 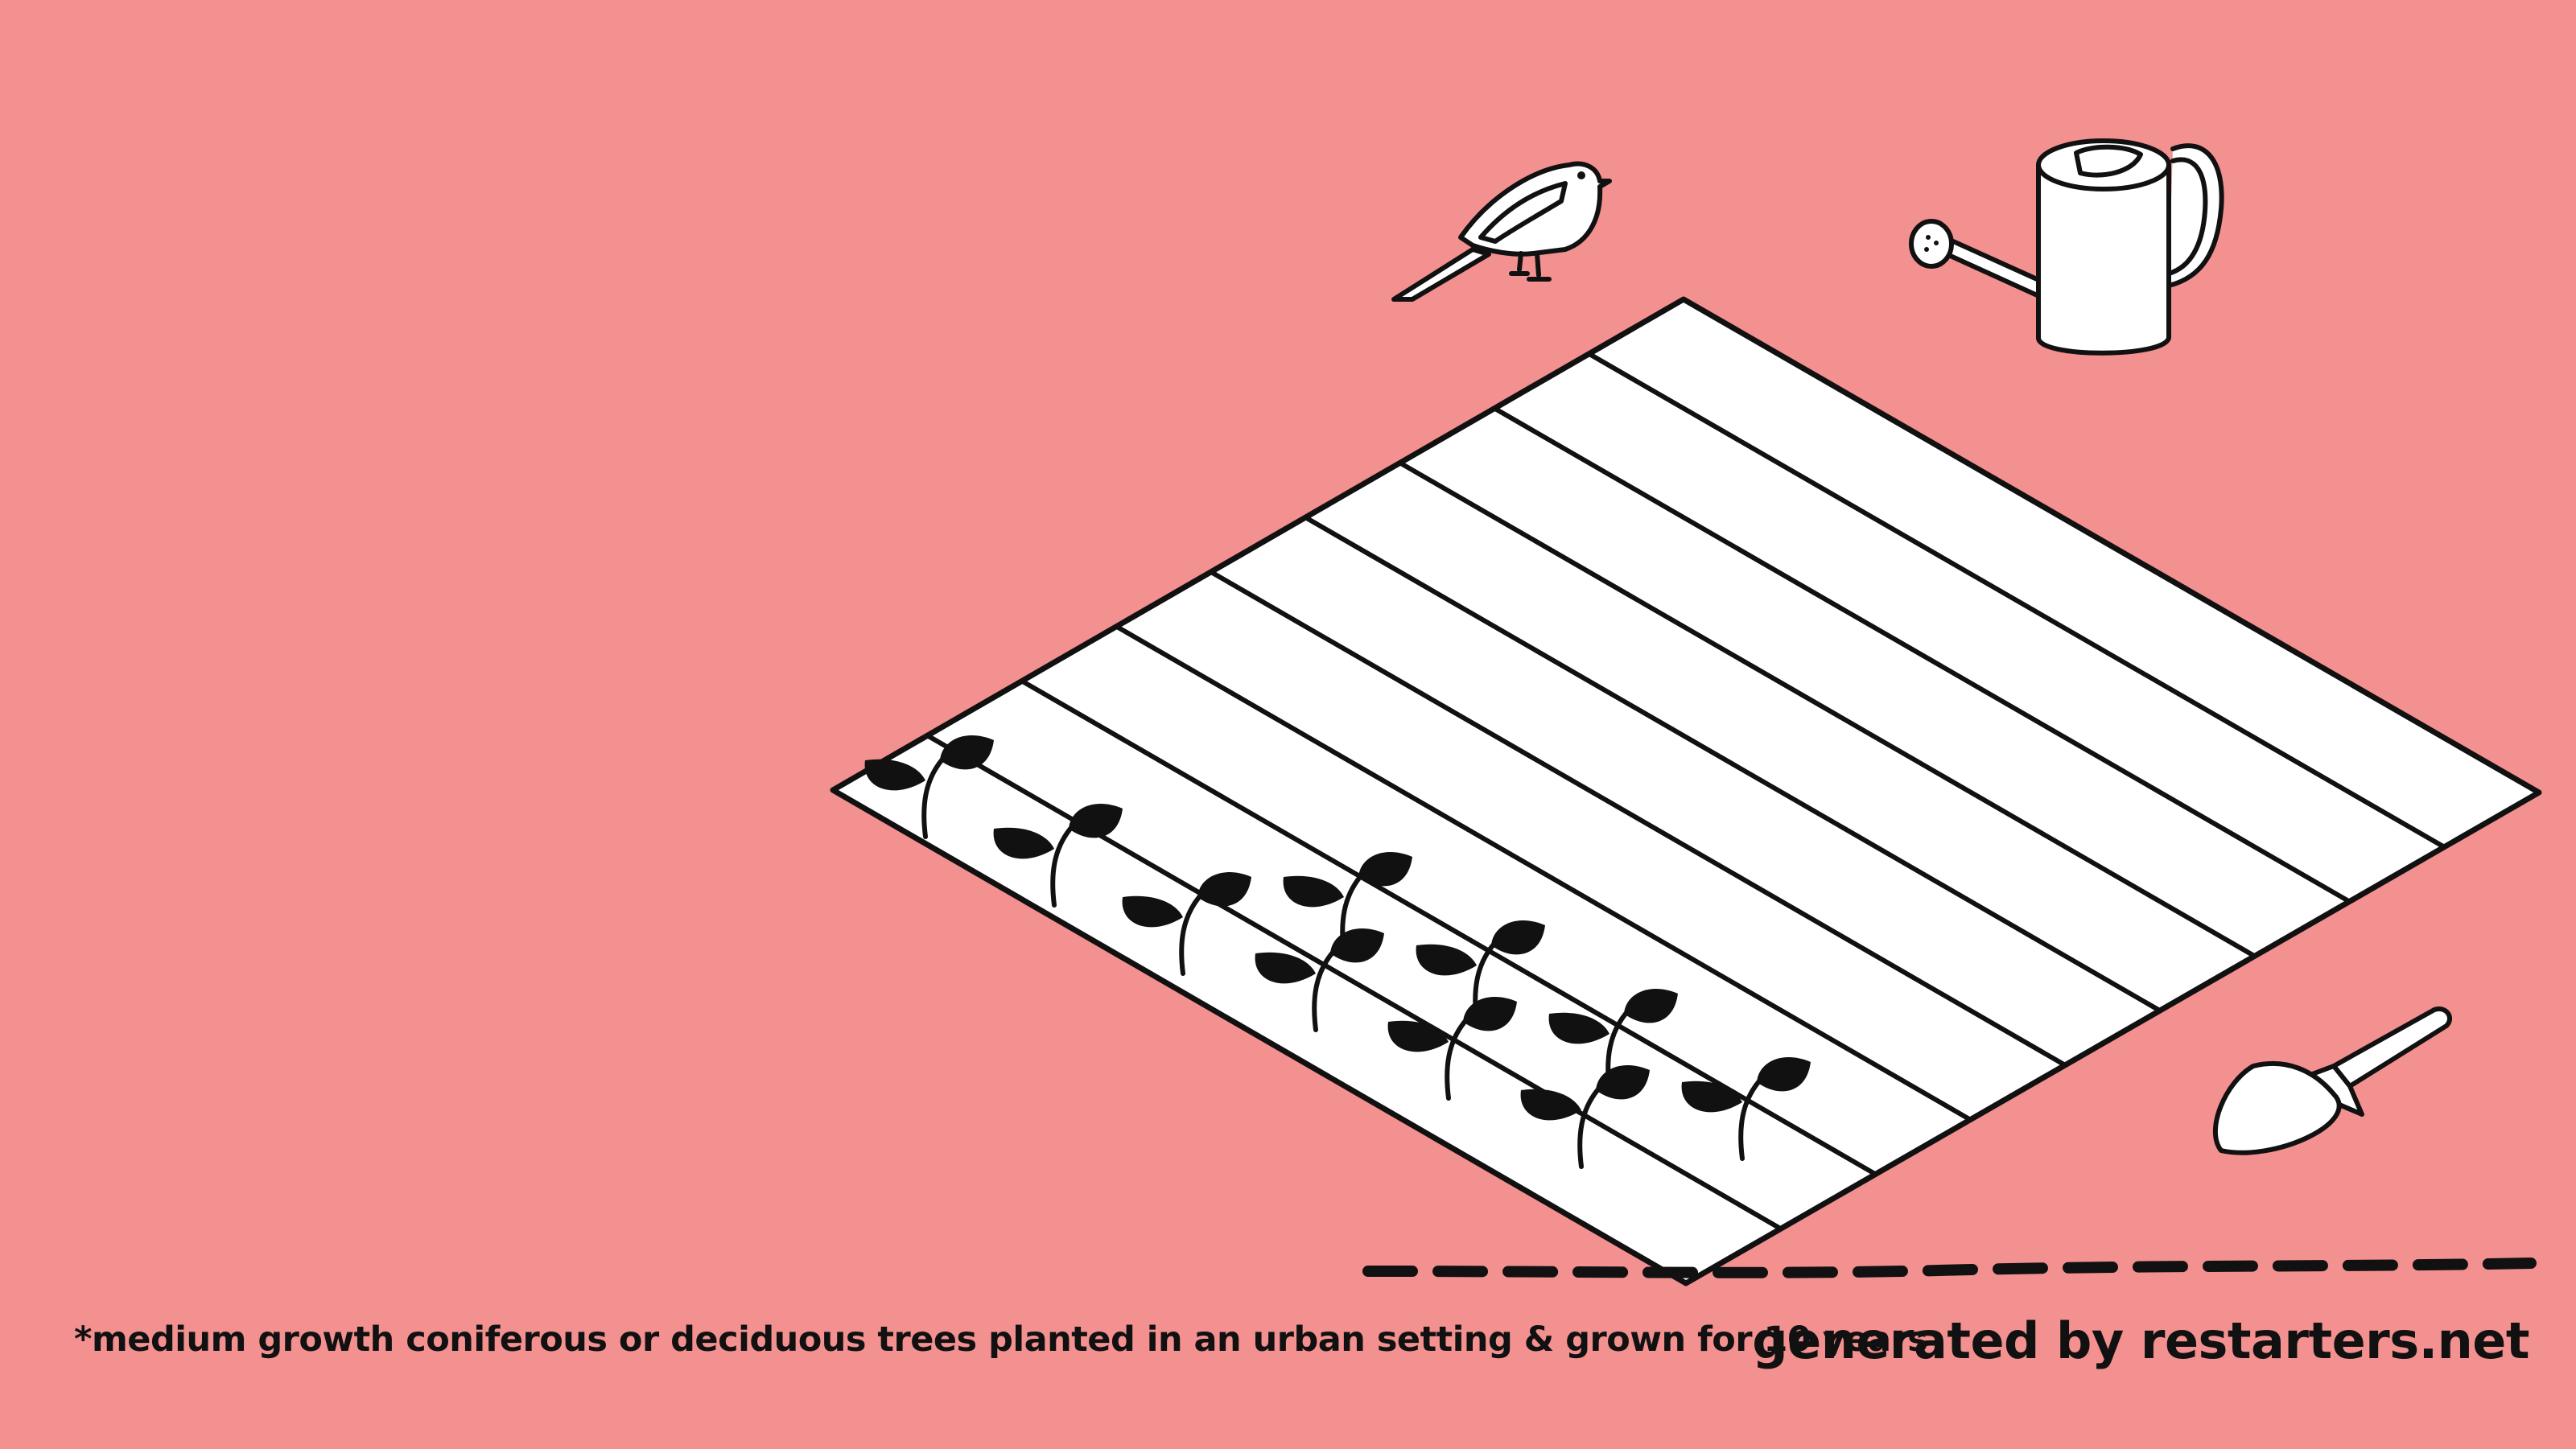 What do you see at coordinates (1501, 231) in the screenshot?
I see `bird-icon` at bounding box center [1501, 231].